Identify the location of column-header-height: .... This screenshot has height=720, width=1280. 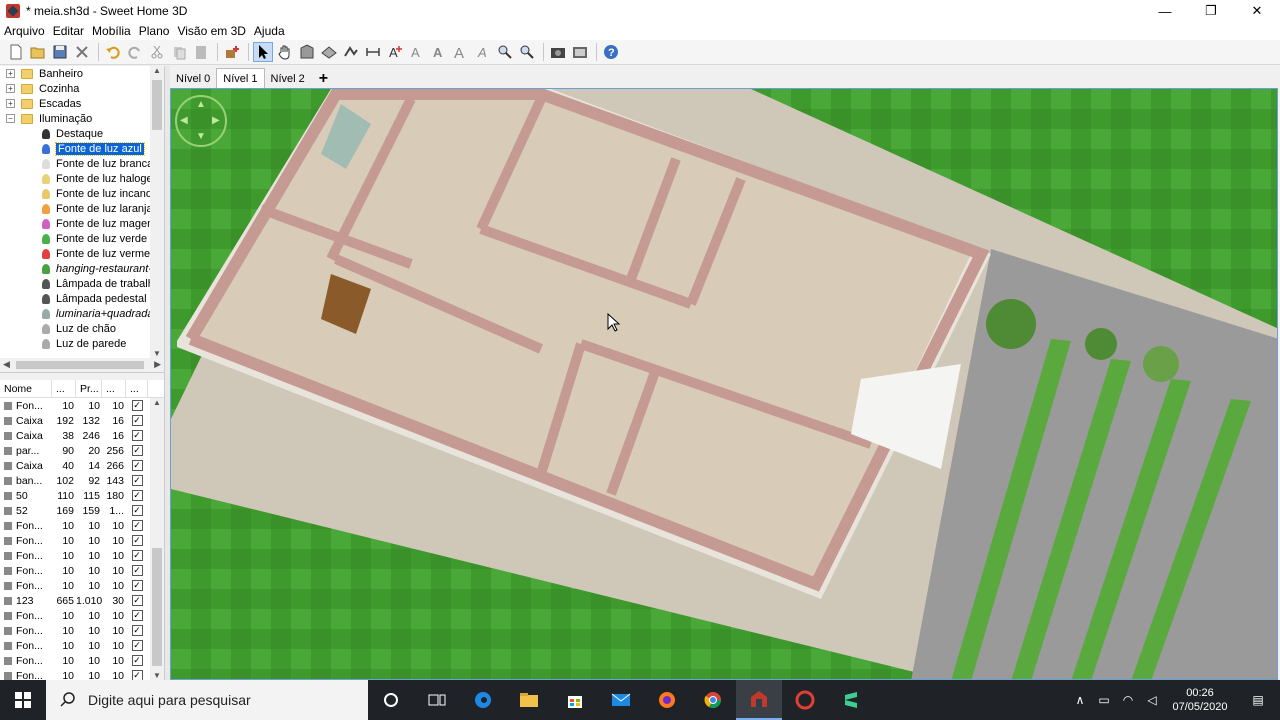
(114, 388).